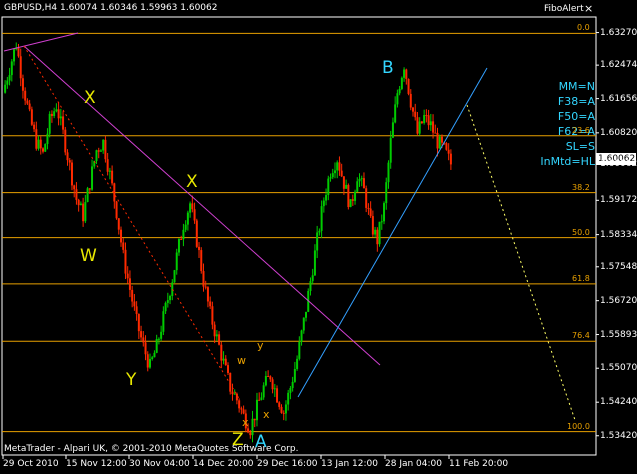  Describe the element at coordinates (223, 464) in the screenshot. I see `x-tick-label: 14 Dec 20:00` at that location.